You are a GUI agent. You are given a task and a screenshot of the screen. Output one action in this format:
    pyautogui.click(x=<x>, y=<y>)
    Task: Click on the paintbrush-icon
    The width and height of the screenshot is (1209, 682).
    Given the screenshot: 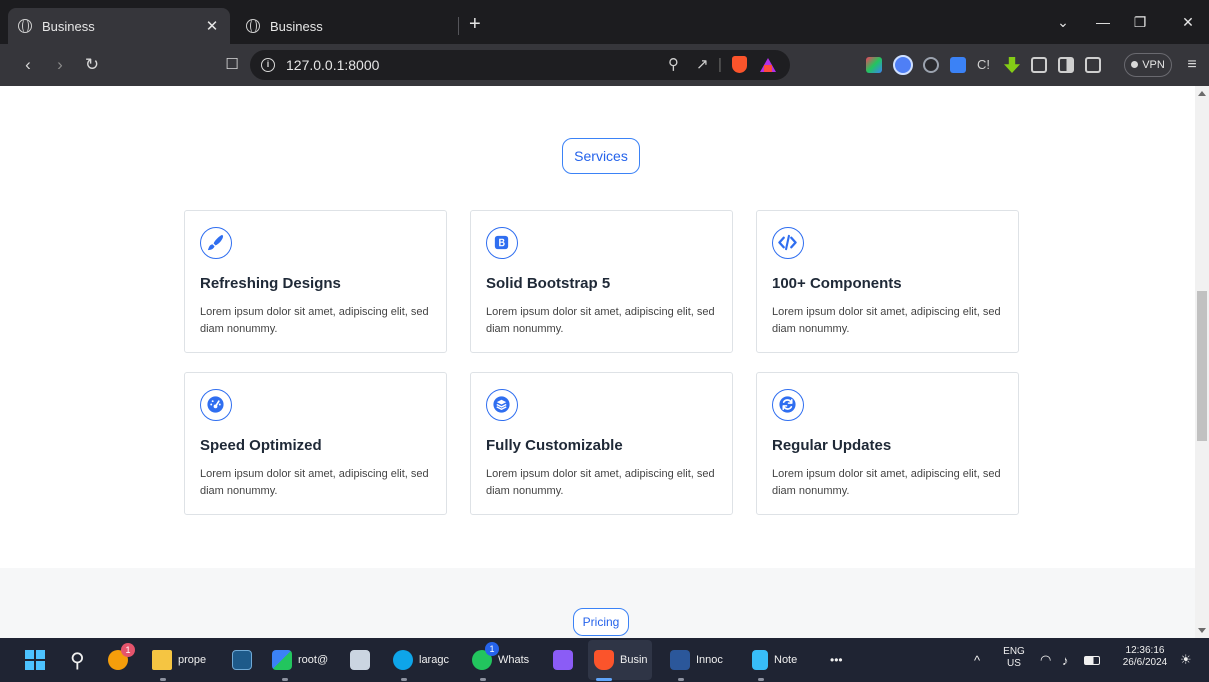 What is the action you would take?
    pyautogui.click(x=216, y=243)
    